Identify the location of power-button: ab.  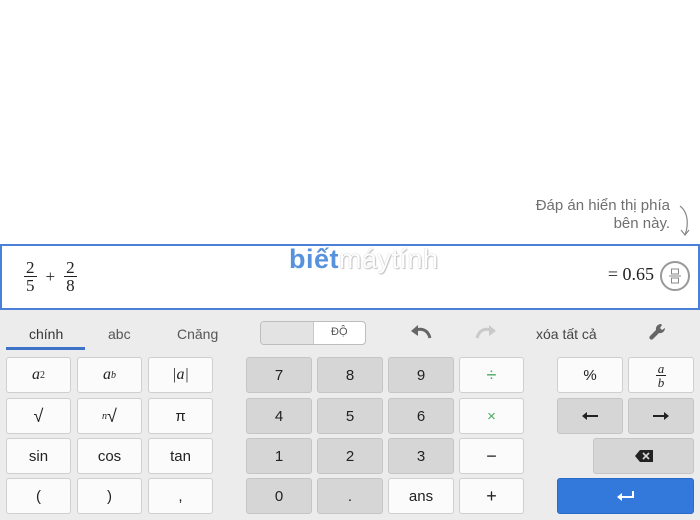
(109, 375).